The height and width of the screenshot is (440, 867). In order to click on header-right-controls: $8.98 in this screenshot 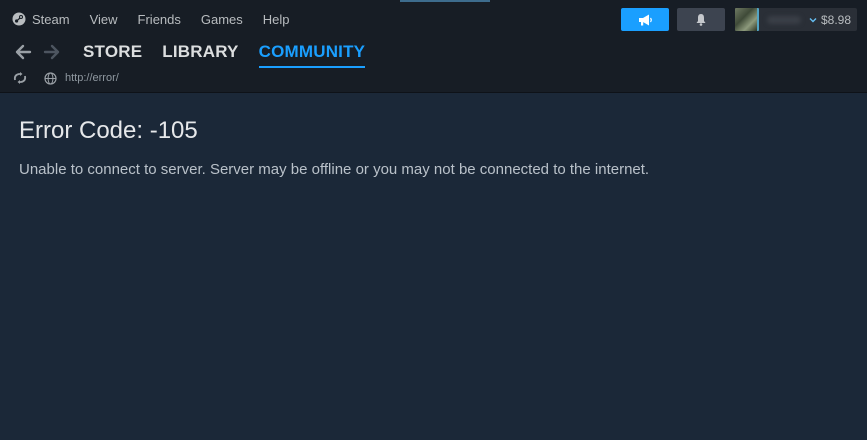, I will do `click(738, 19)`.